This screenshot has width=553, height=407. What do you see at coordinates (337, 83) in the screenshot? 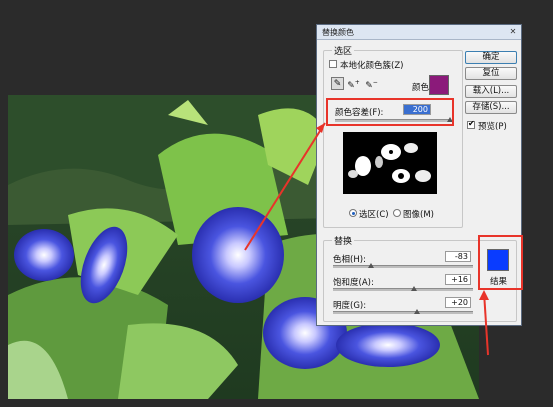
I see `eyedropper-icon: ✎` at bounding box center [337, 83].